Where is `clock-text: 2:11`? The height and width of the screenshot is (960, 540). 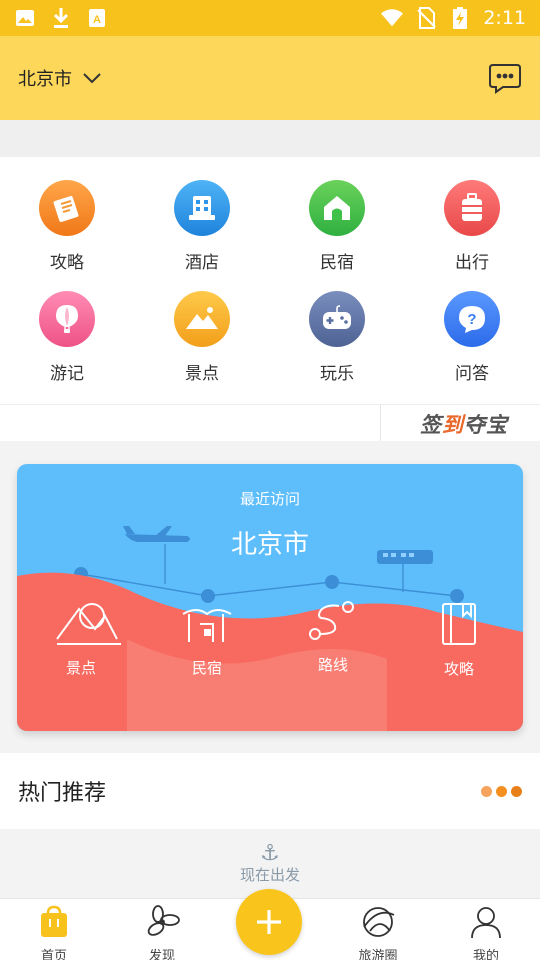 clock-text: 2:11 is located at coordinates (504, 18).